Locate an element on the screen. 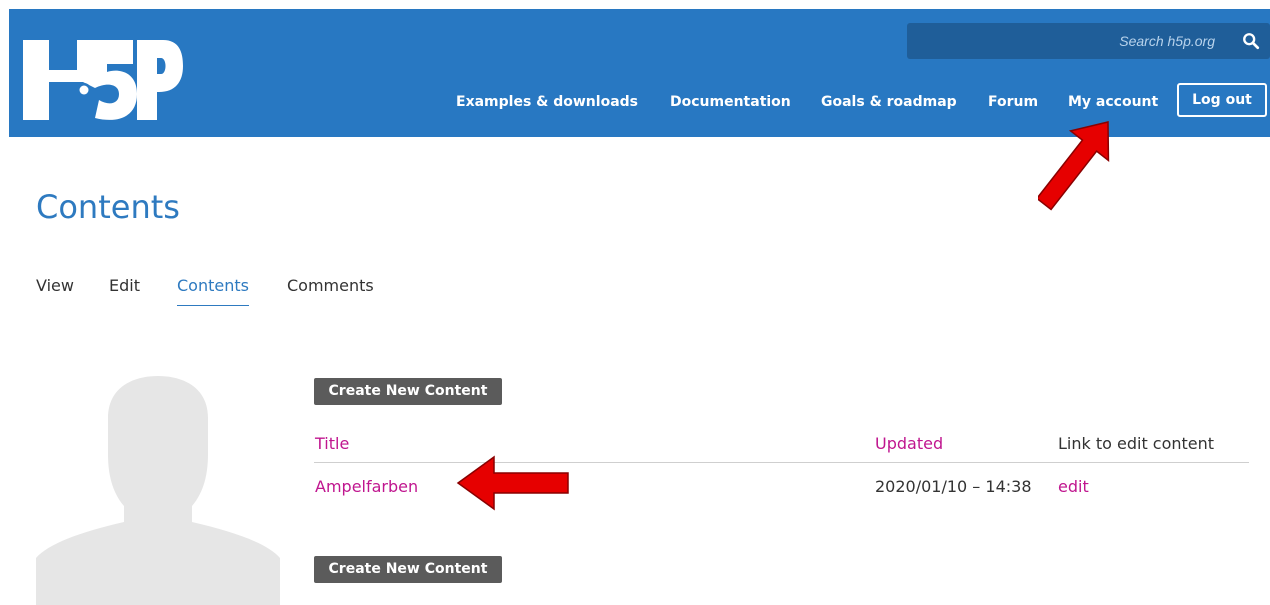 This screenshot has width=1270, height=605. column-header-title: Title is located at coordinates (332, 443).